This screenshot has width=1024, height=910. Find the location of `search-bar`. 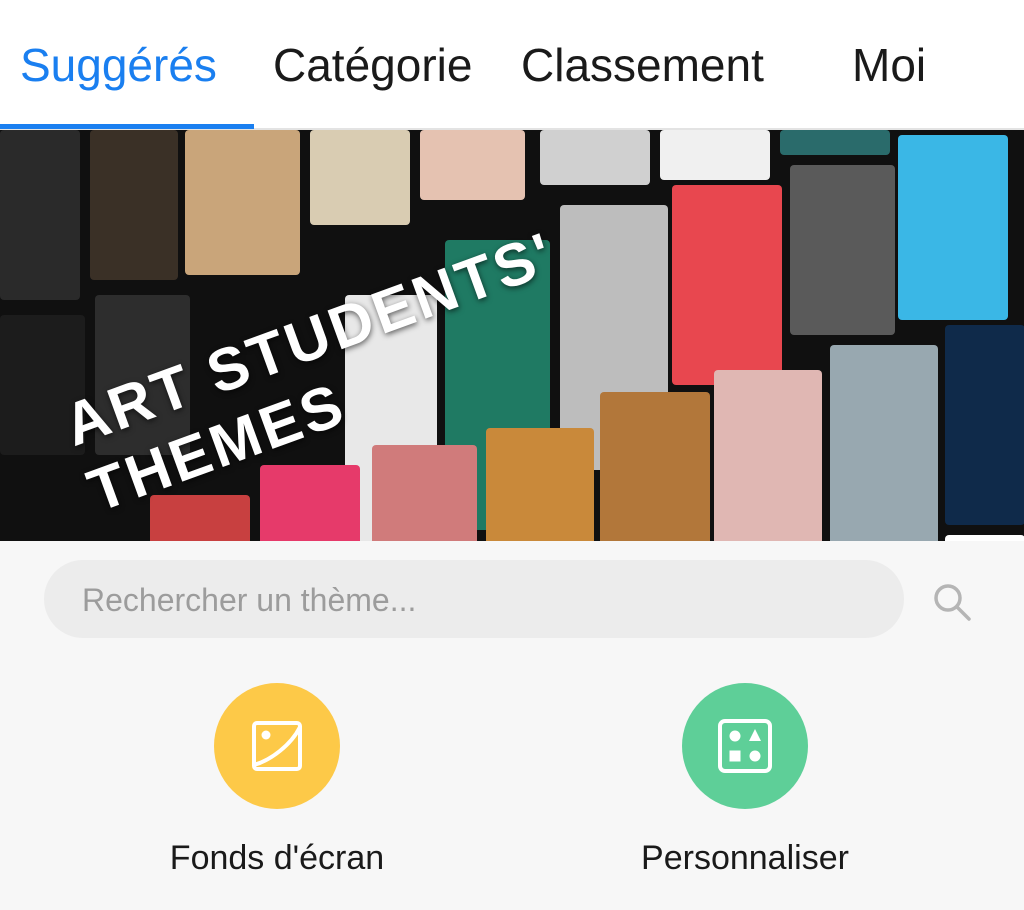

search-bar is located at coordinates (474, 600).